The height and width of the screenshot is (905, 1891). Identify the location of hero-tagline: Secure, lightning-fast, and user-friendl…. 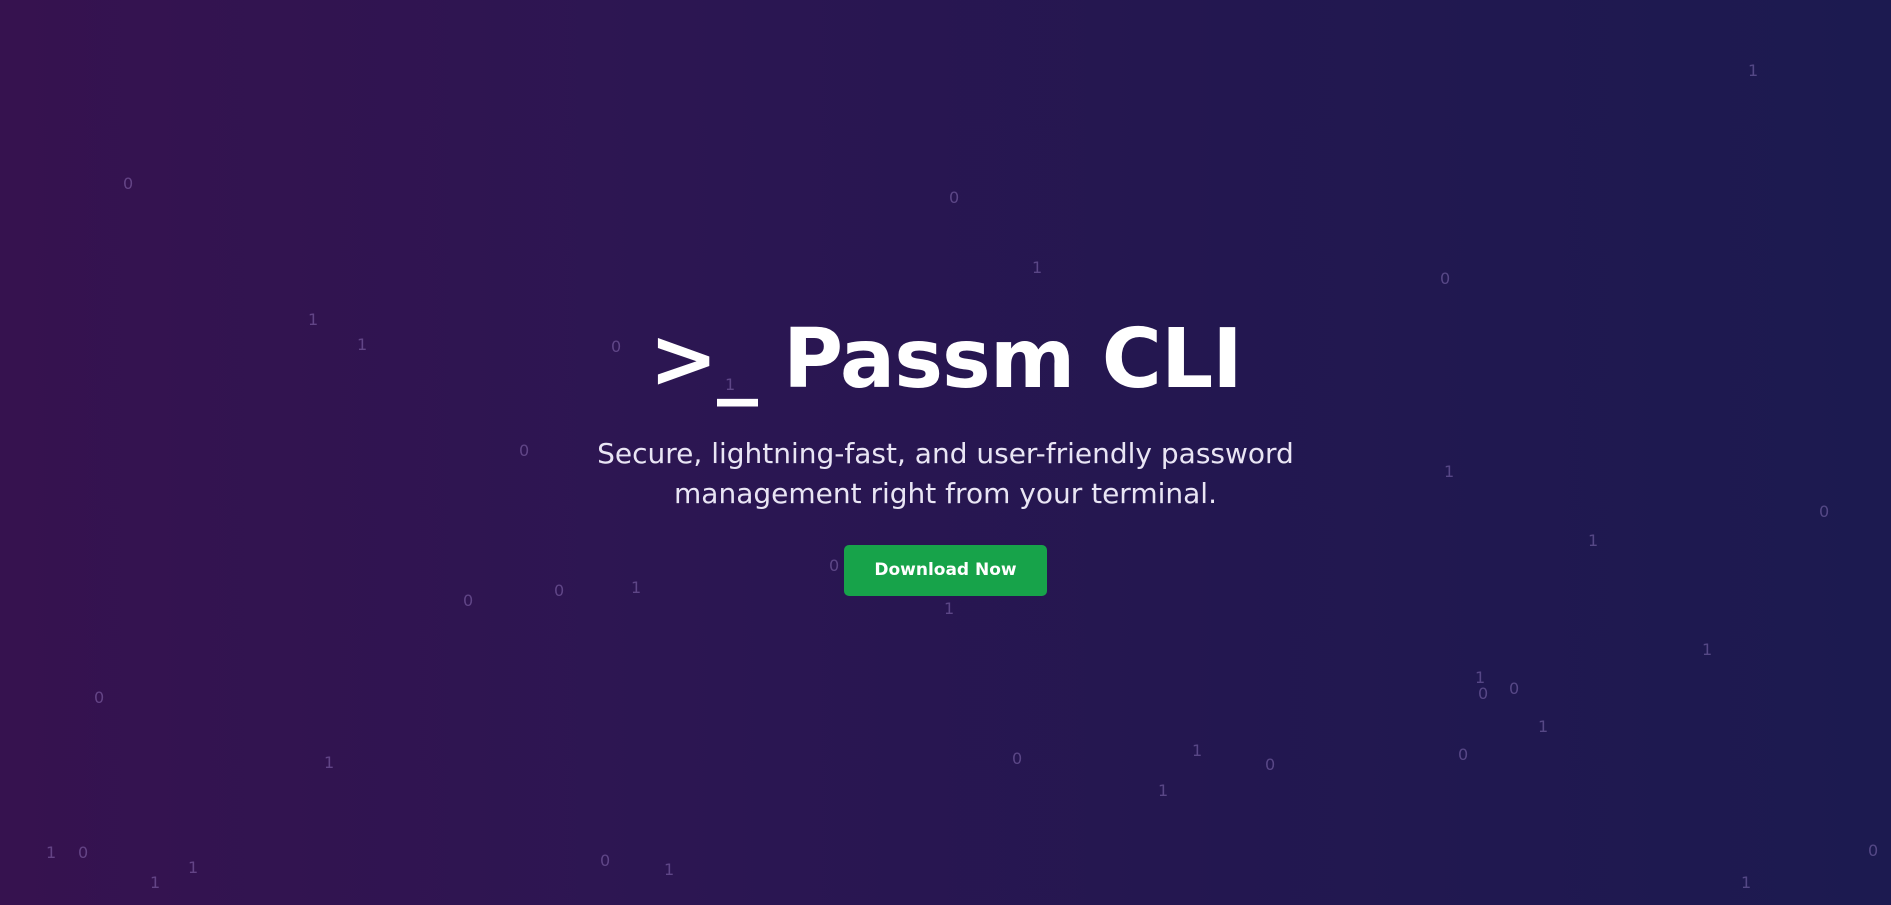
(945, 473).